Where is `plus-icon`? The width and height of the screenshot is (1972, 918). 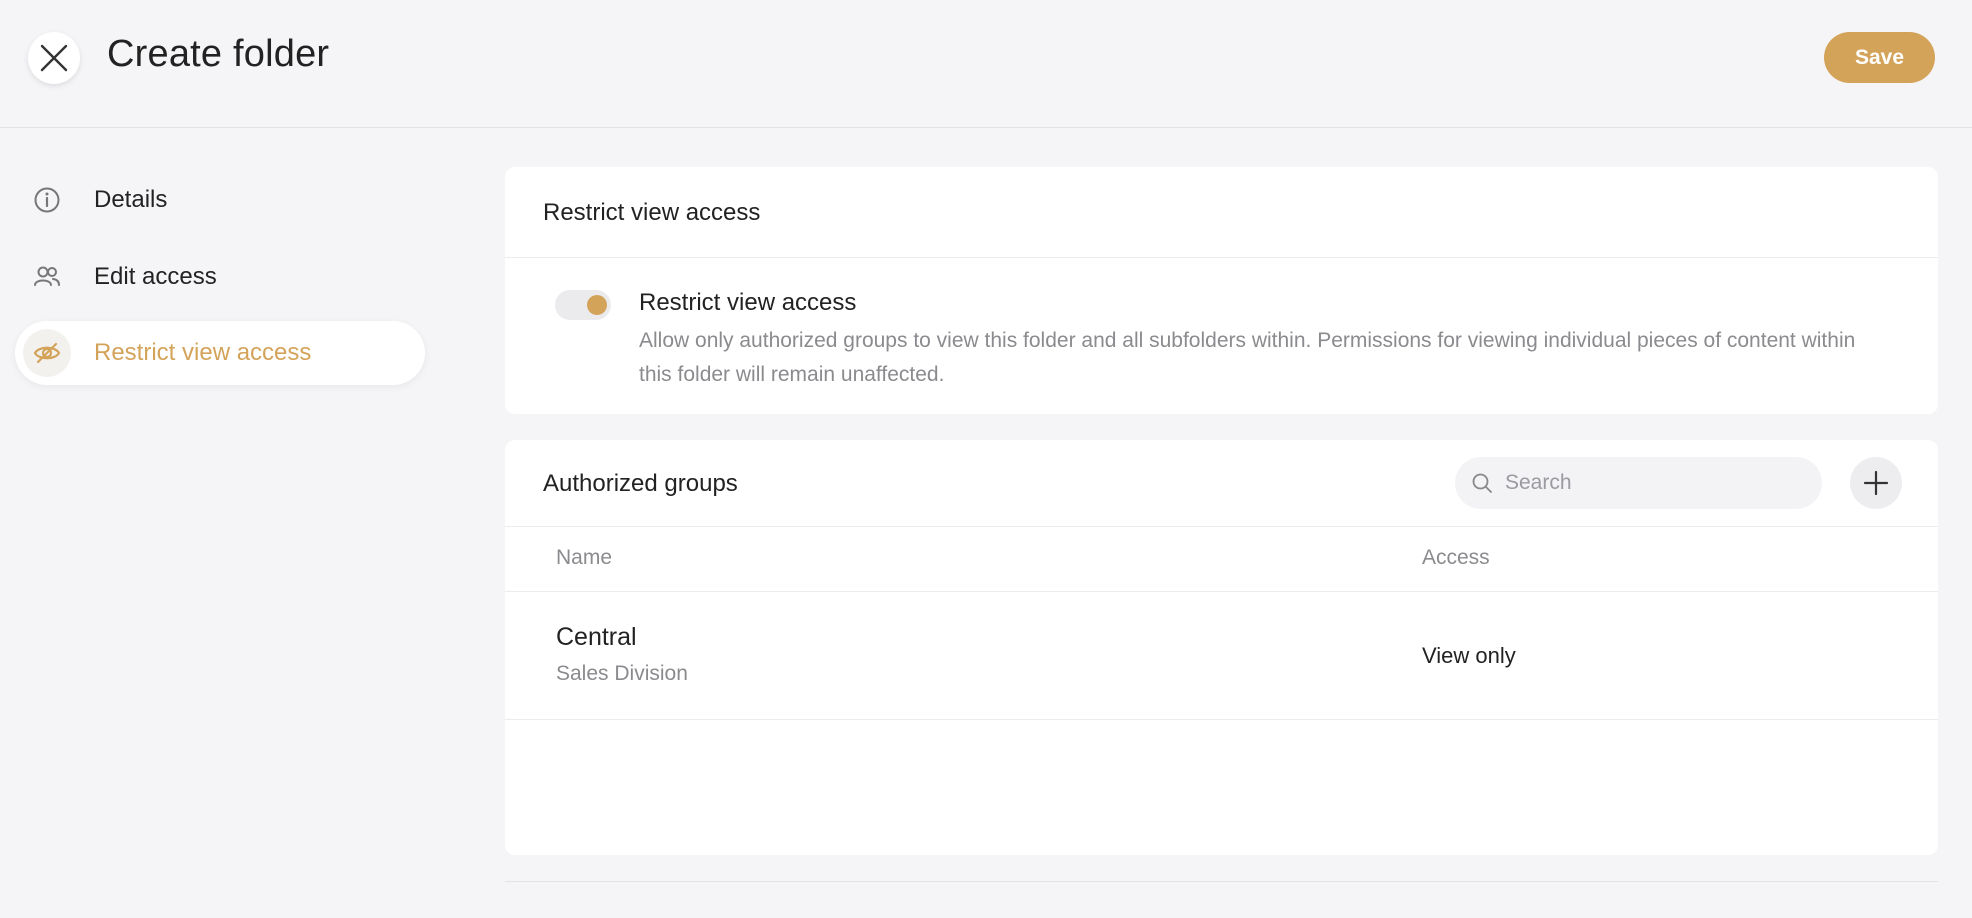 plus-icon is located at coordinates (1876, 483).